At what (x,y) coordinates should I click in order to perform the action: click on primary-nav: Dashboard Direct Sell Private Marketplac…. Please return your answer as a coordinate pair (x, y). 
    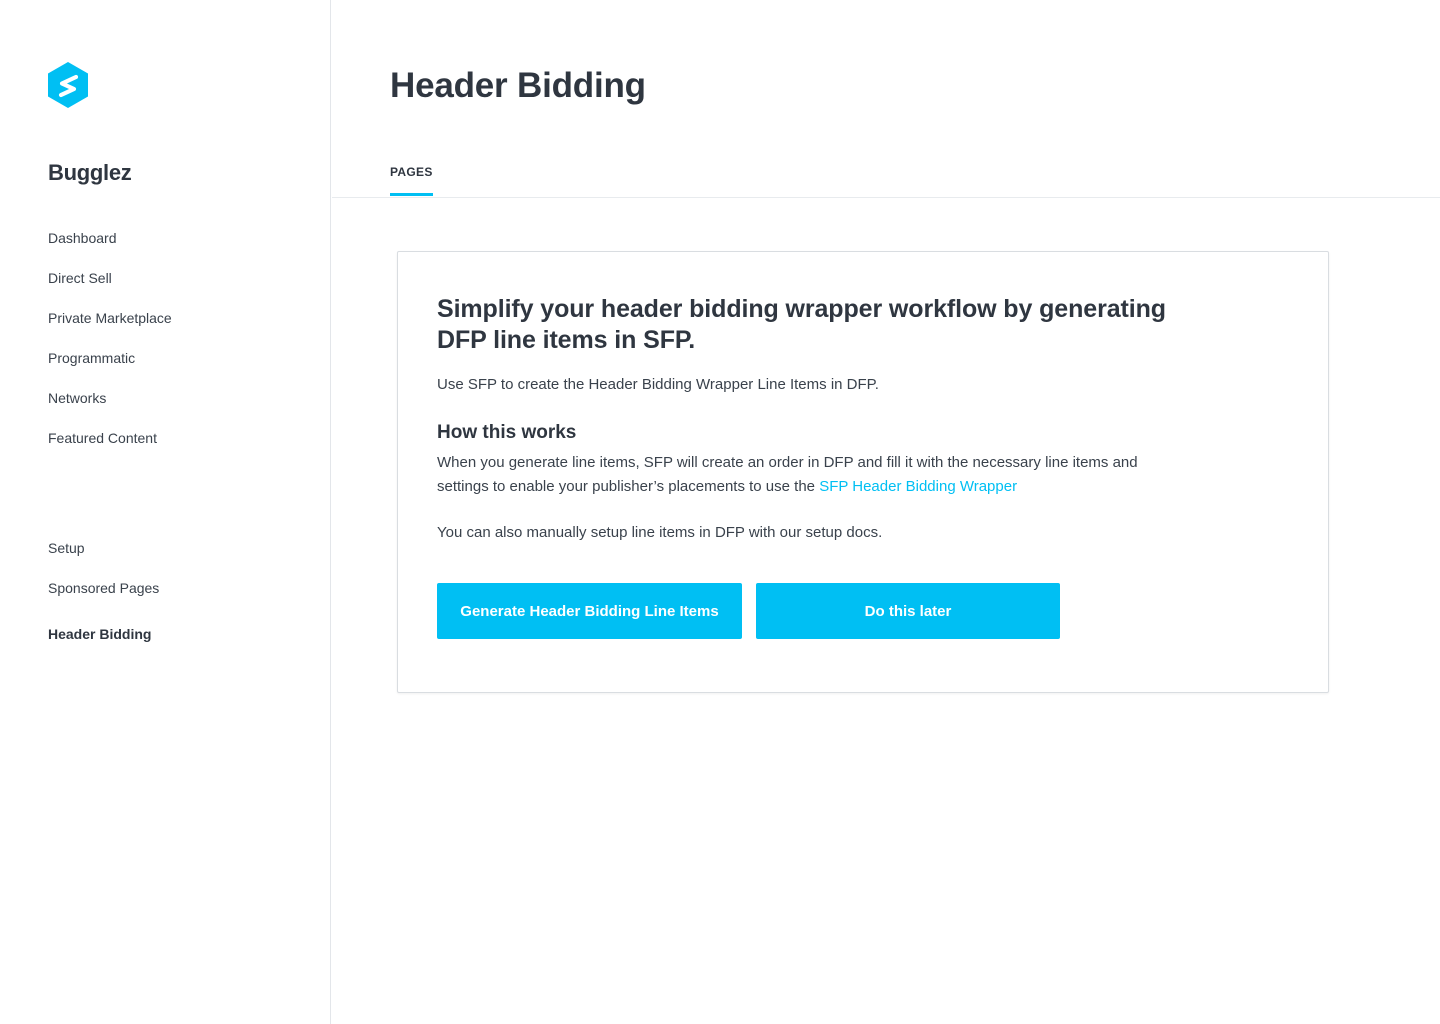
    Looking at the image, I should click on (110, 348).